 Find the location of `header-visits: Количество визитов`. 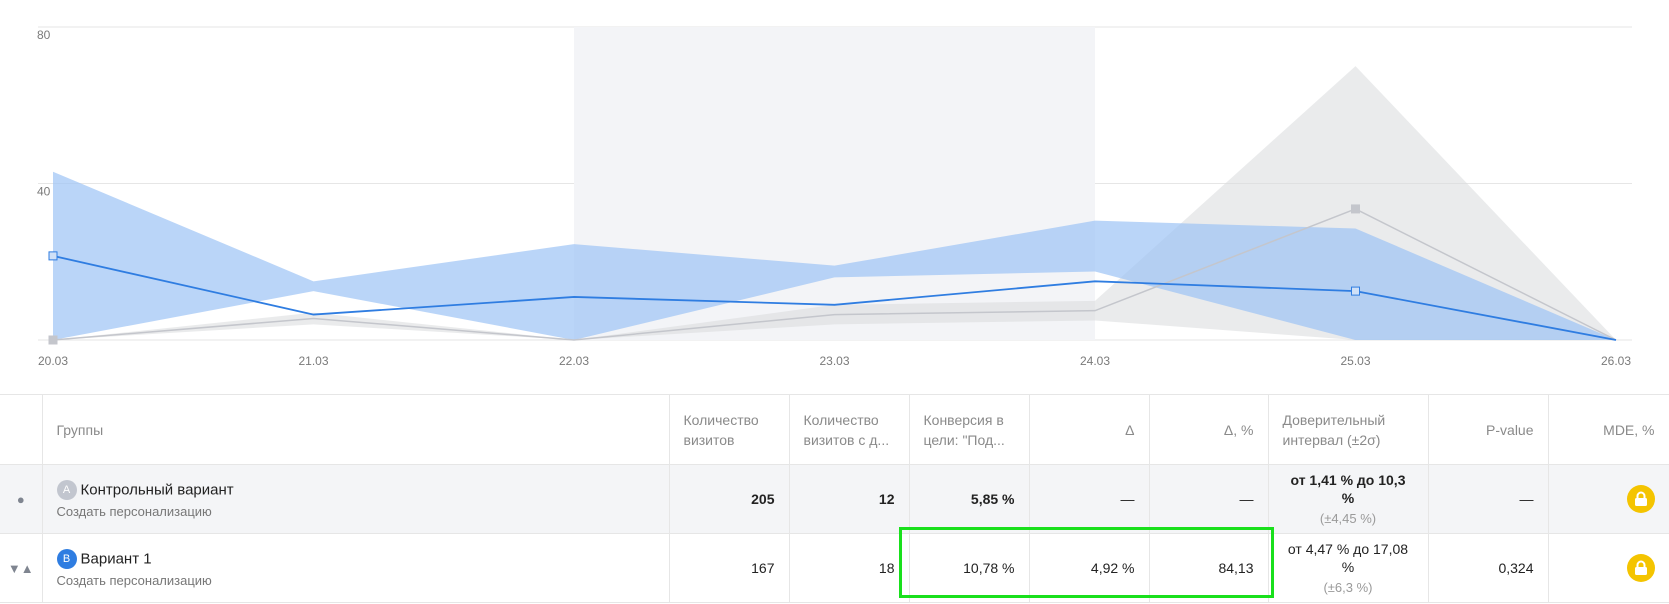

header-visits: Количество визитов is located at coordinates (729, 429).